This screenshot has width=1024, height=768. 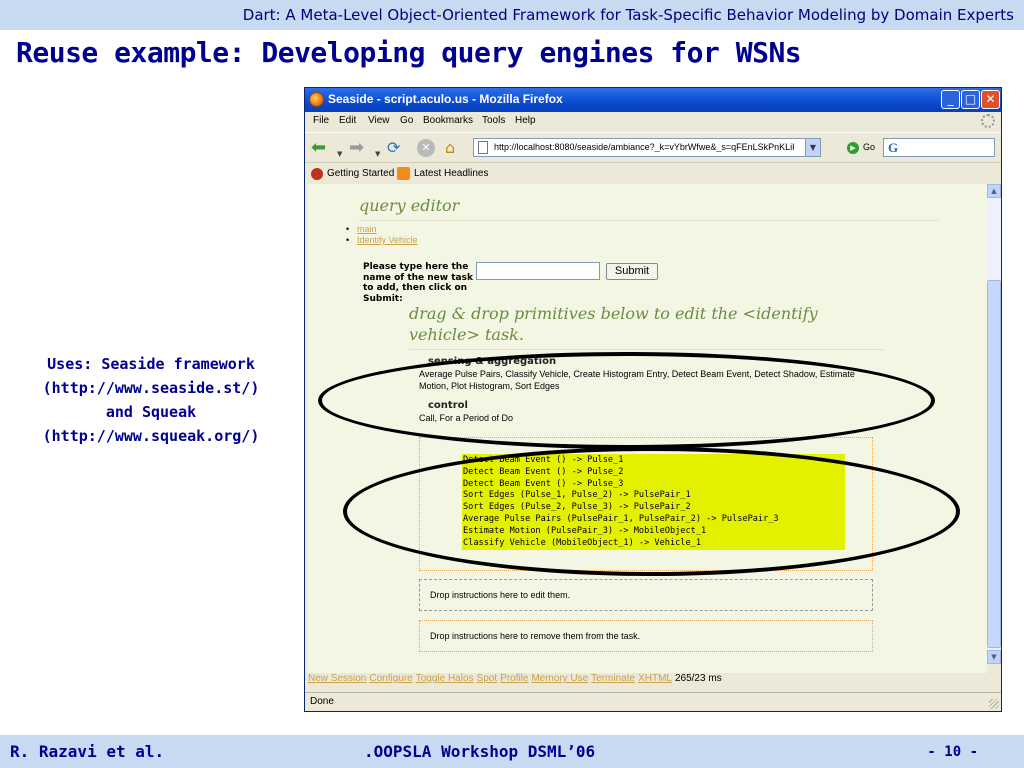 What do you see at coordinates (646, 349) in the screenshot?
I see `heading-divider` at bounding box center [646, 349].